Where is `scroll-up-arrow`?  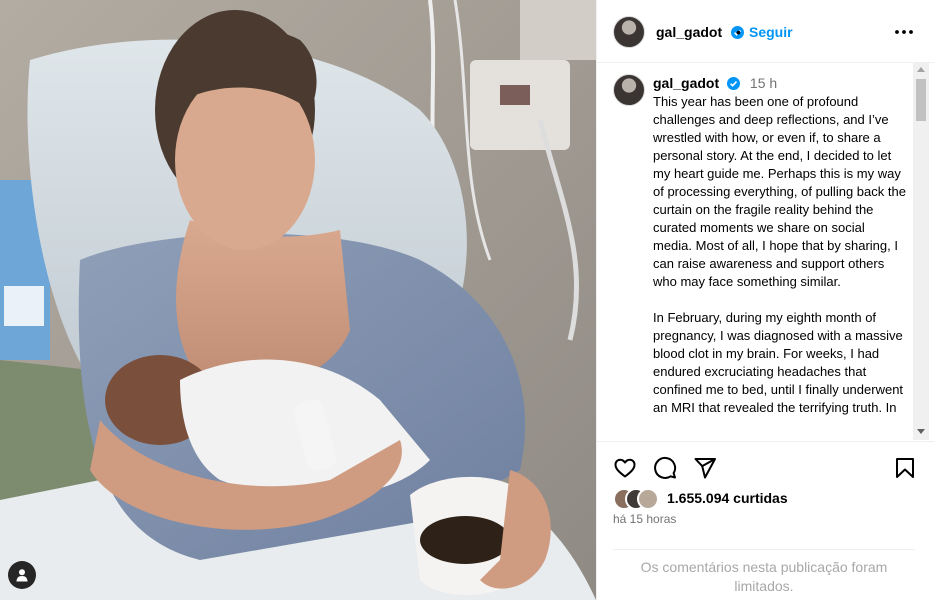 scroll-up-arrow is located at coordinates (921, 69).